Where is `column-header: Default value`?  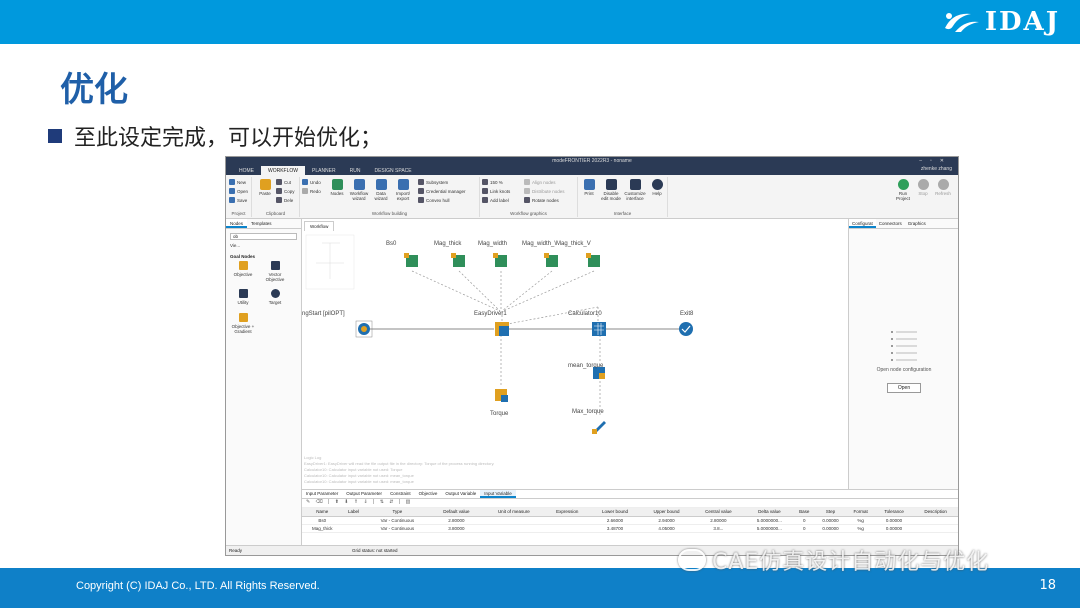 column-header: Default value is located at coordinates (456, 512).